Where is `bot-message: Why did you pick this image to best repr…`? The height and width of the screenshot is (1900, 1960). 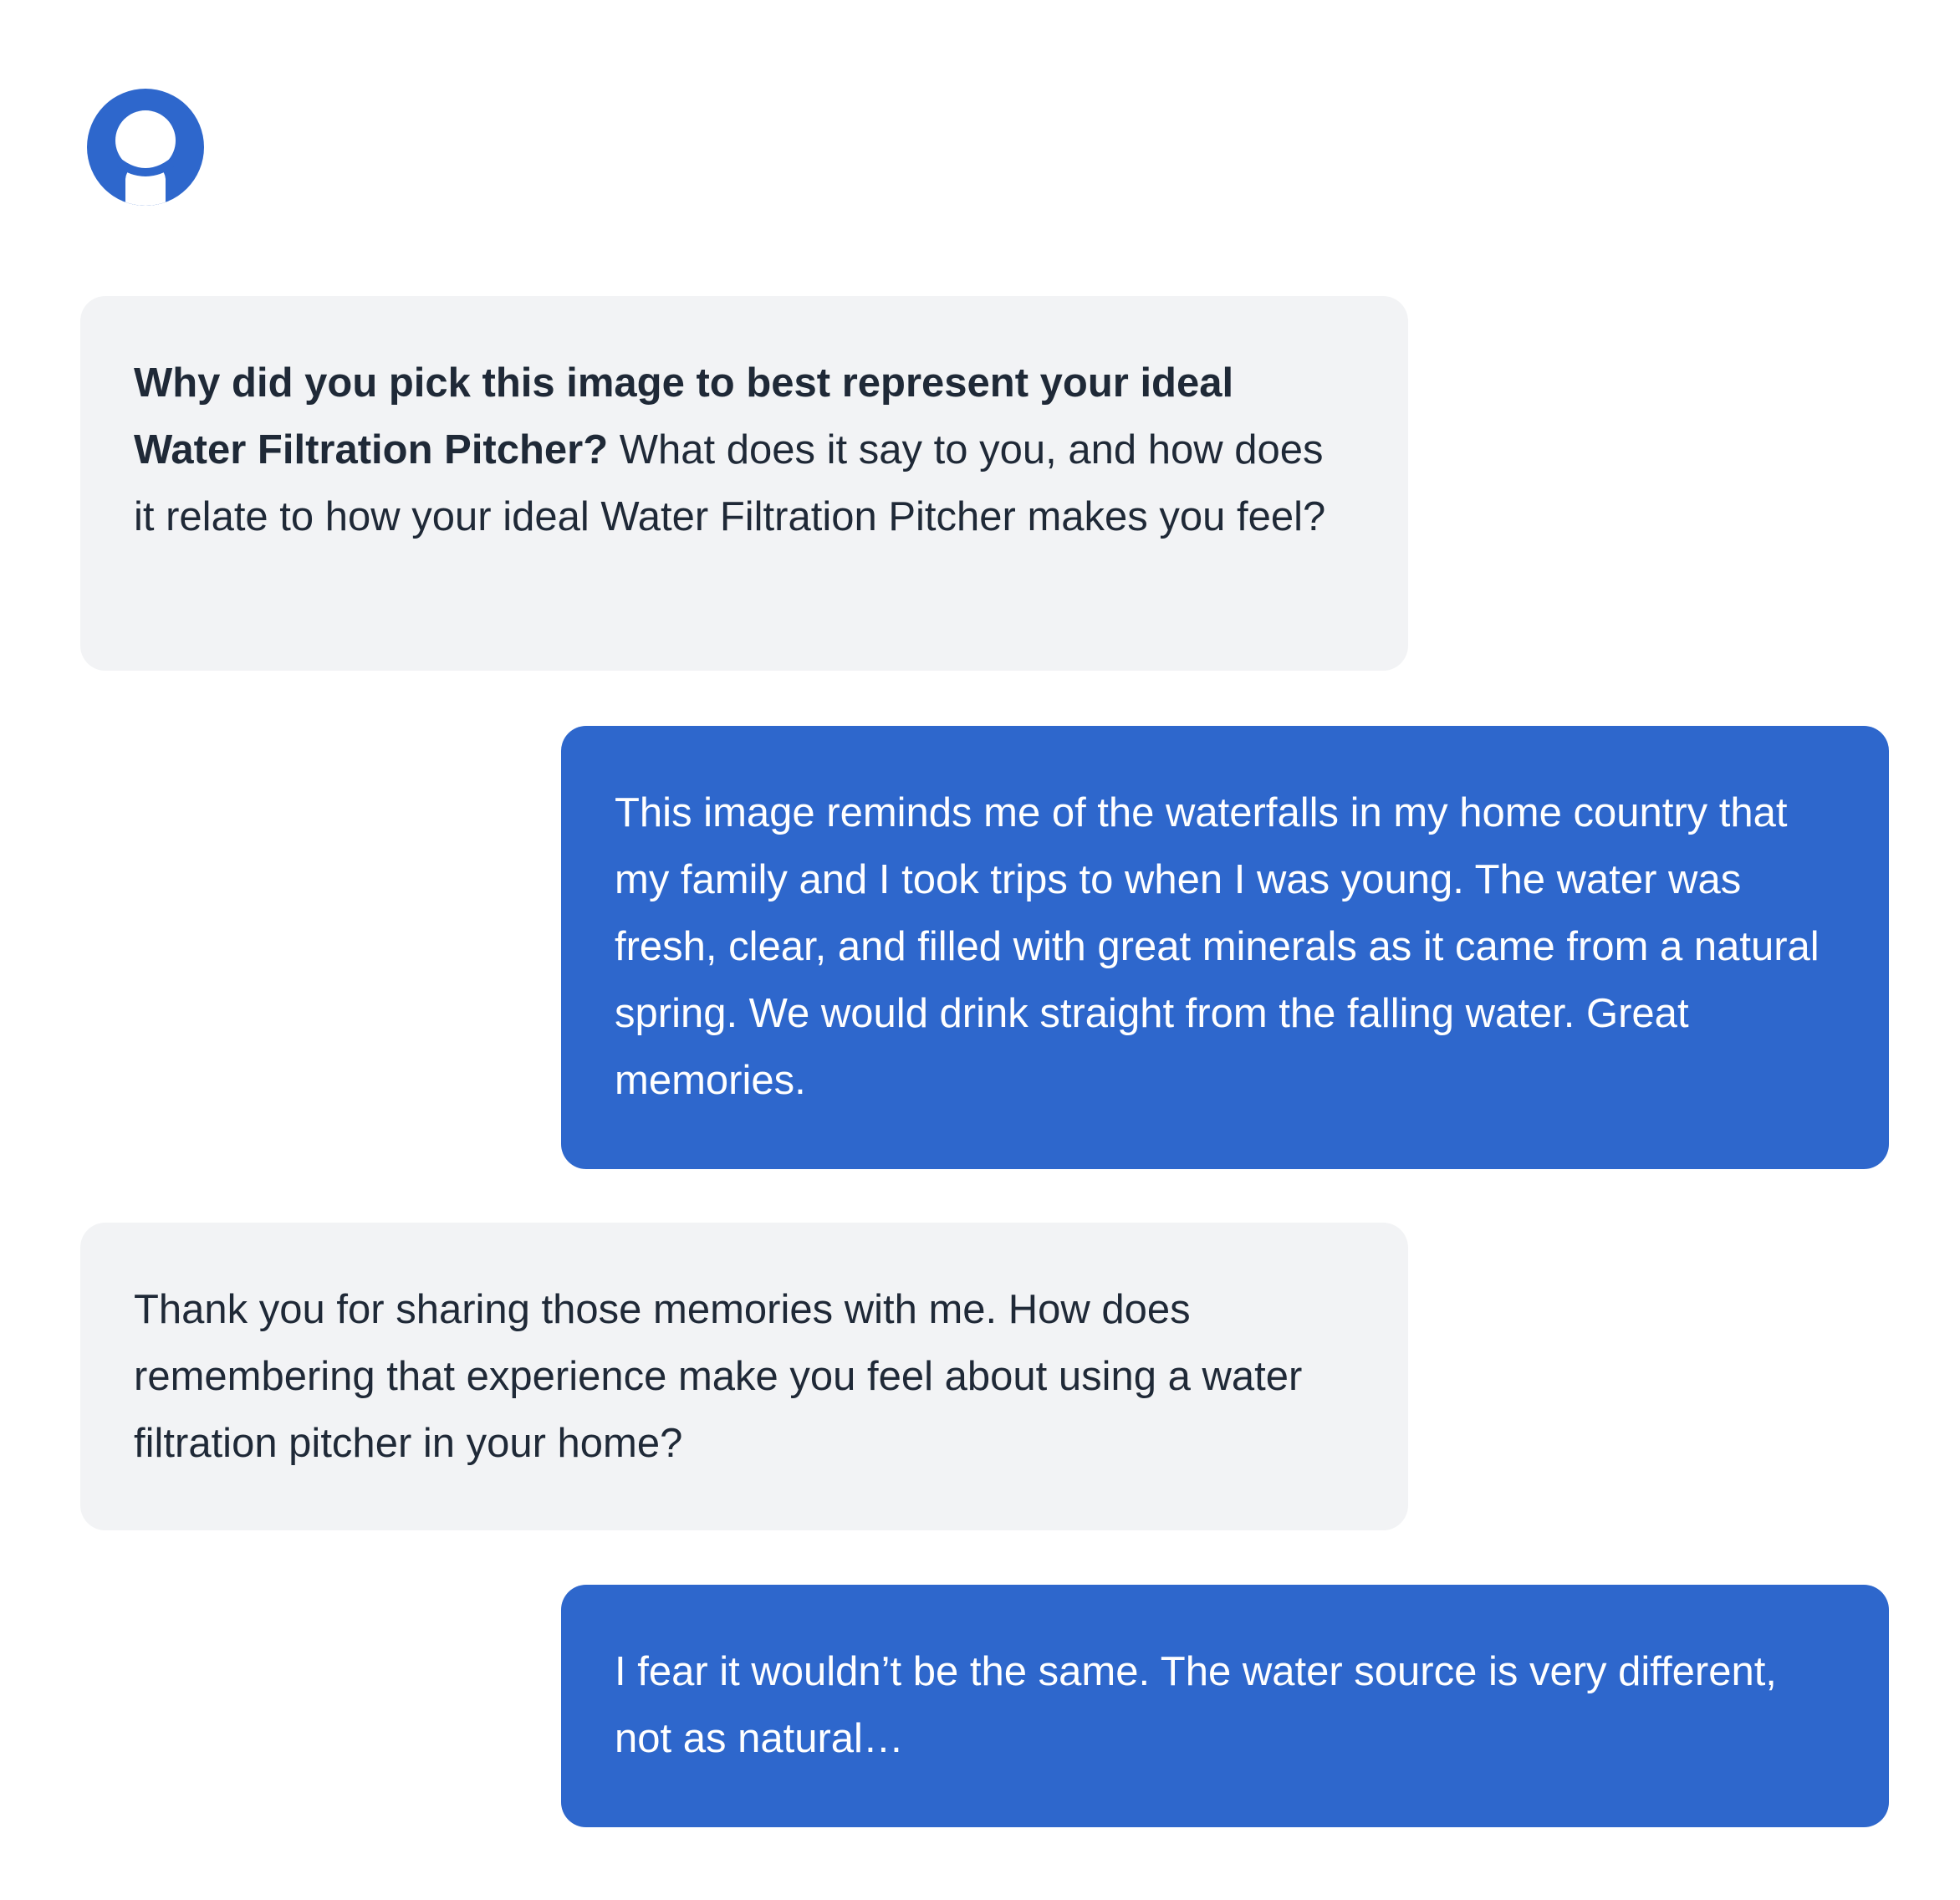 bot-message: Why did you pick this image to best repr… is located at coordinates (744, 483).